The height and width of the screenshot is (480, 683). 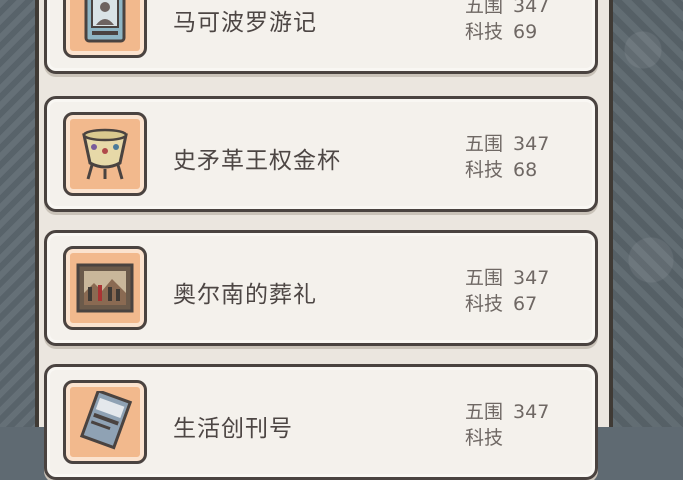 I want to click on golden-cup-icon, so click(x=105, y=154).